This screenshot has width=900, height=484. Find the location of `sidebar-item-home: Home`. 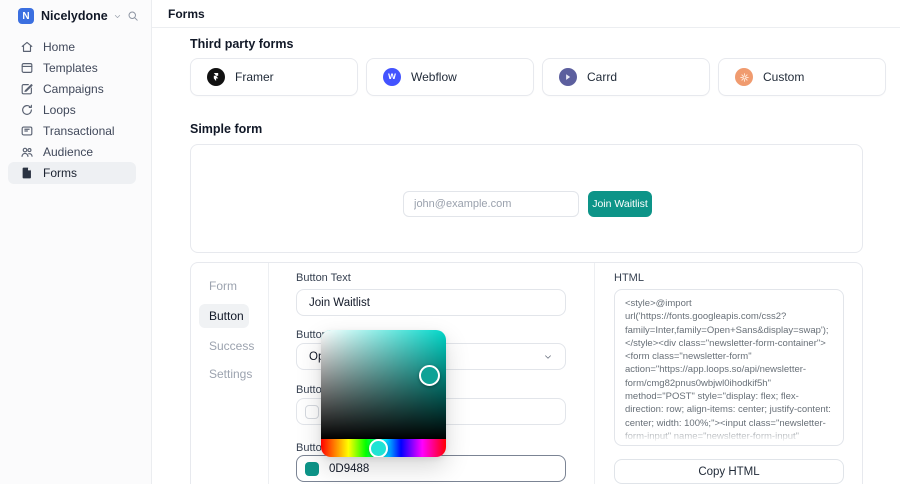

sidebar-item-home: Home is located at coordinates (72, 46).